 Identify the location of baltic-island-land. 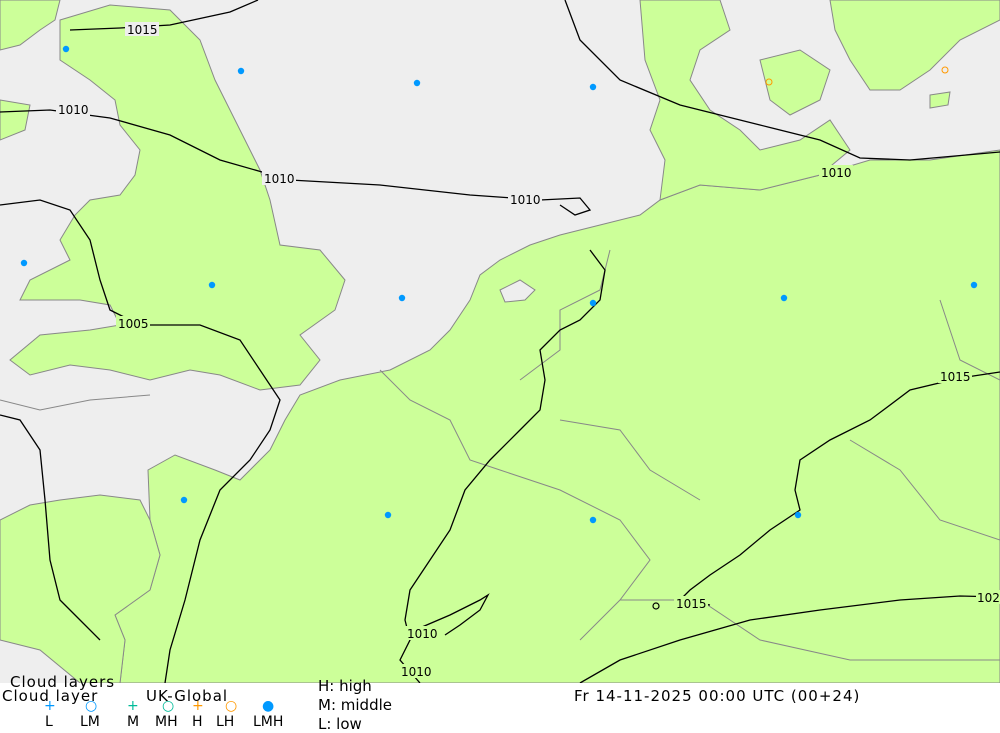
(940, 100).